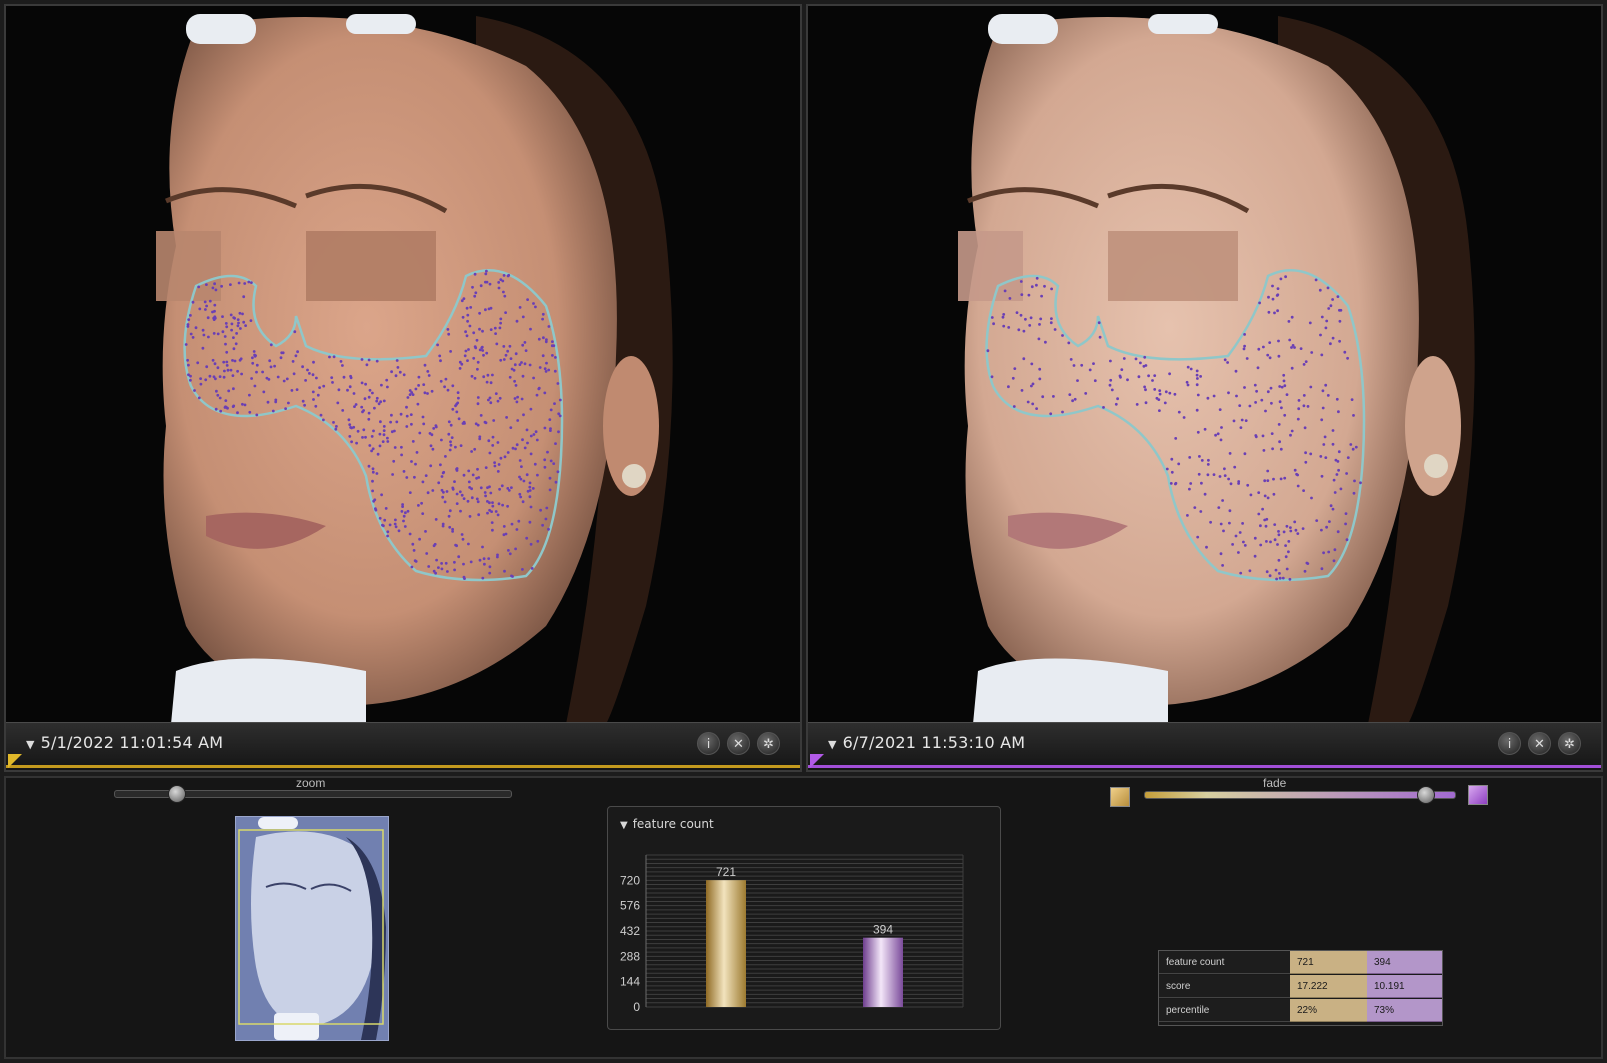  I want to click on fade-right-swatch, so click(1478, 795).